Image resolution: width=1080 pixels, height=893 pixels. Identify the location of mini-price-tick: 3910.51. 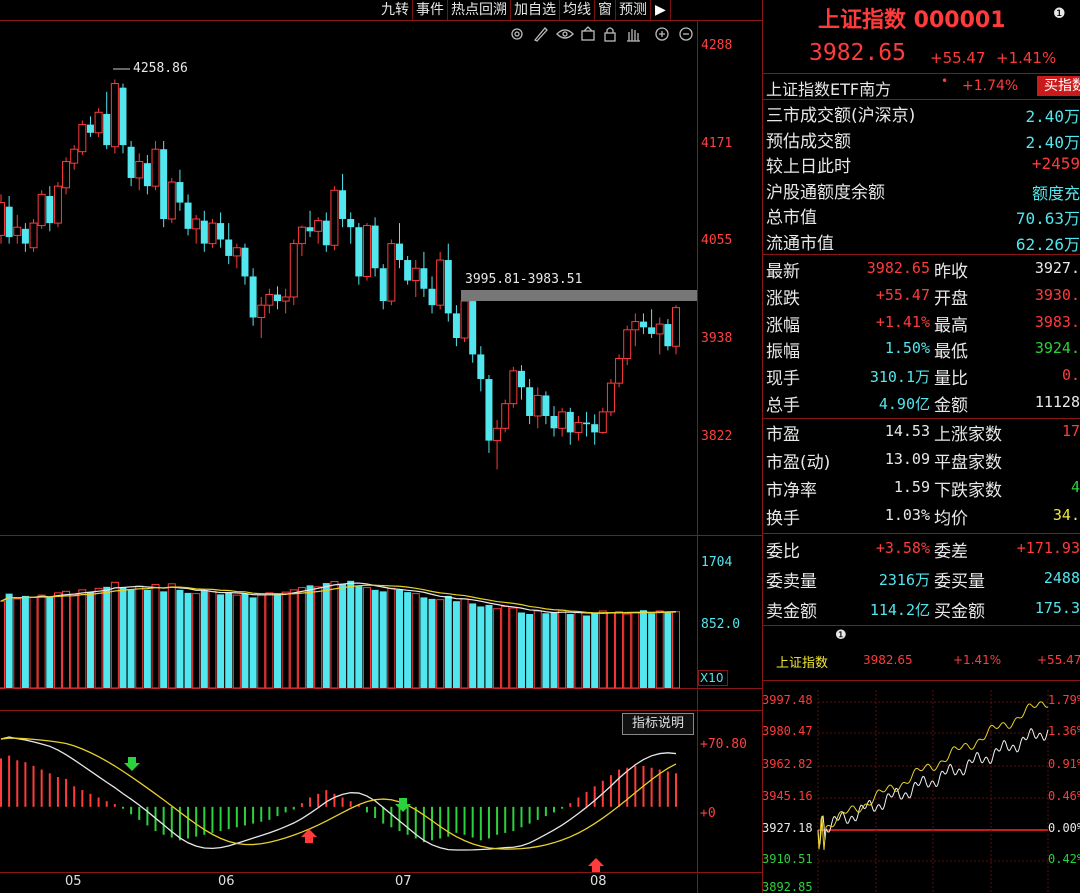
(787, 859).